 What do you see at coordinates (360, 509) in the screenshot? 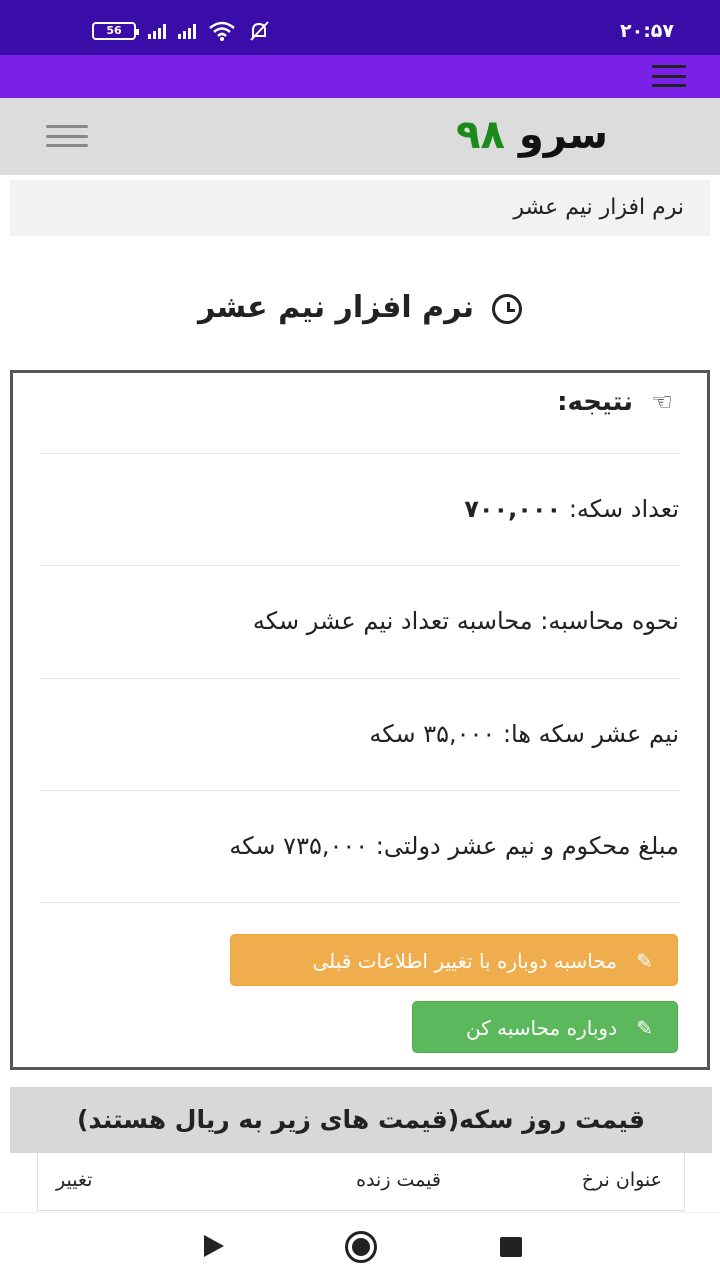
I see `result-row-coin-count: تعداد سکه: ۷۰۰,۰۰۰` at bounding box center [360, 509].